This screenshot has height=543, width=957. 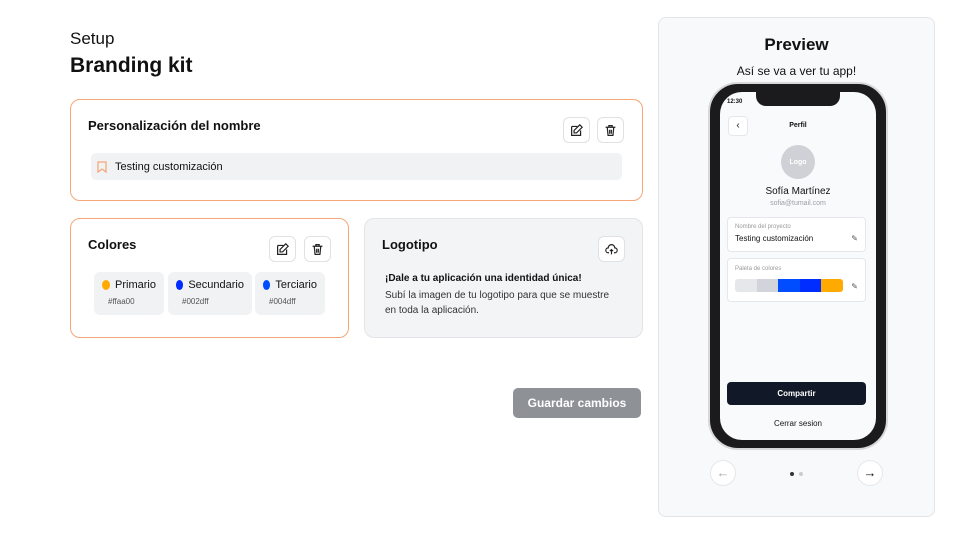 I want to click on color-chip-secondary: Secundario #002dff, so click(x=210, y=293).